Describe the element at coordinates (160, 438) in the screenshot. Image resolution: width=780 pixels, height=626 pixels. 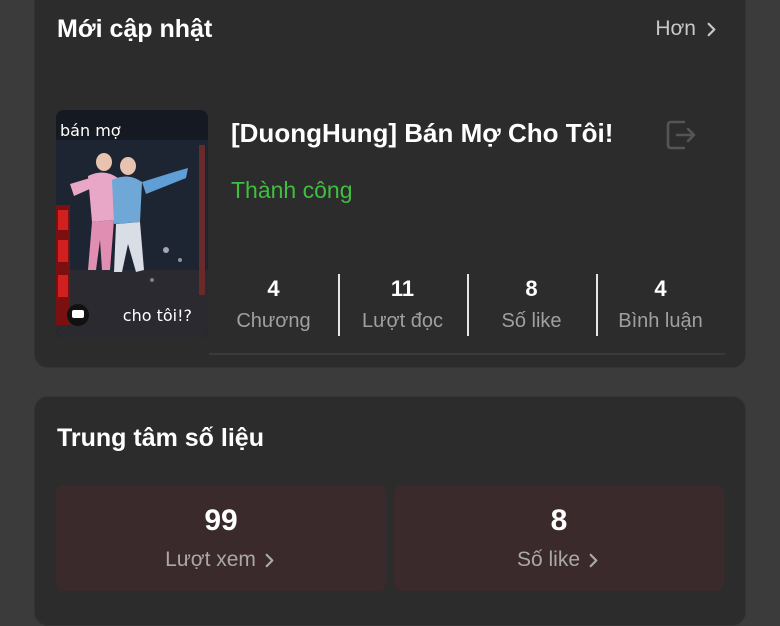
I see `section-title-data-center: Trung tâm số liệu` at that location.